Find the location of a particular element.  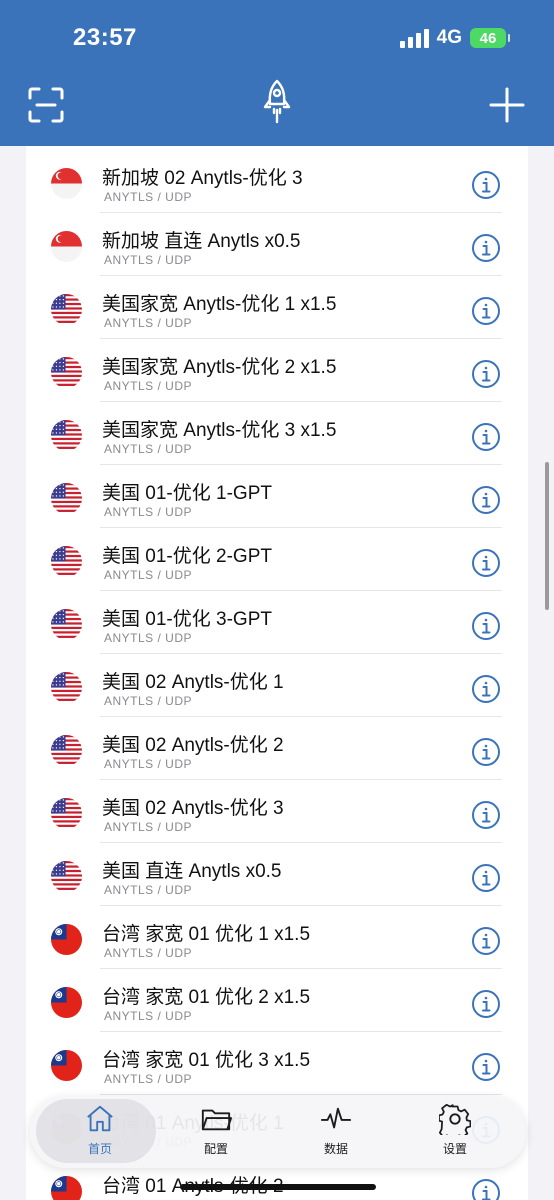

app-header: 23:57 4G 46 is located at coordinates (277, 73).